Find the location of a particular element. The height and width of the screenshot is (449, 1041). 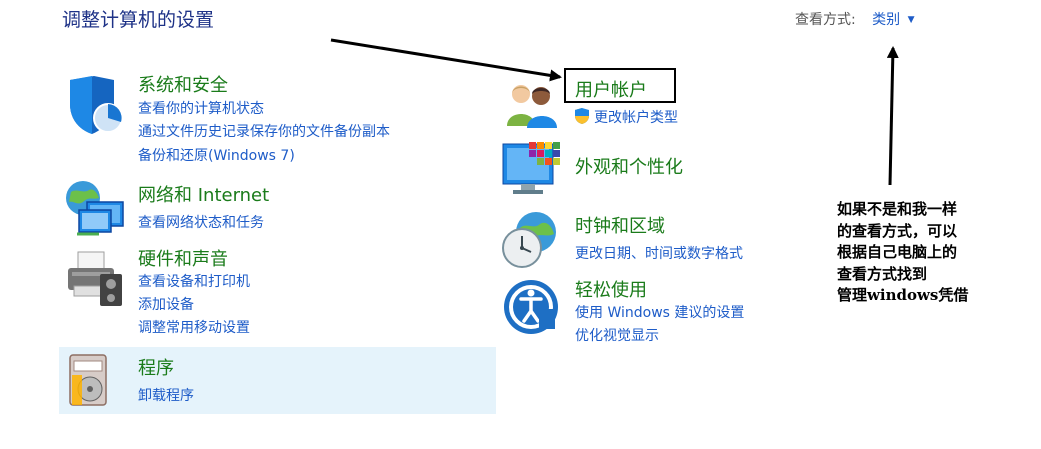

note-line: 根据自己电脑上的 is located at coordinates (897, 252).